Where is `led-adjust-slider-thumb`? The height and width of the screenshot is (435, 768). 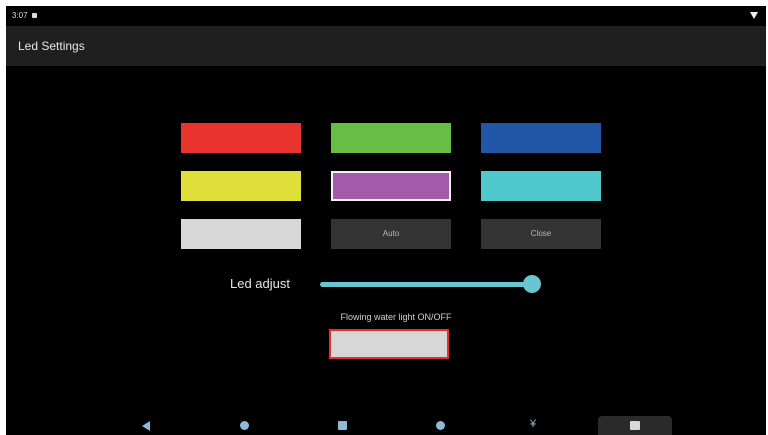
led-adjust-slider-thumb is located at coordinates (532, 284).